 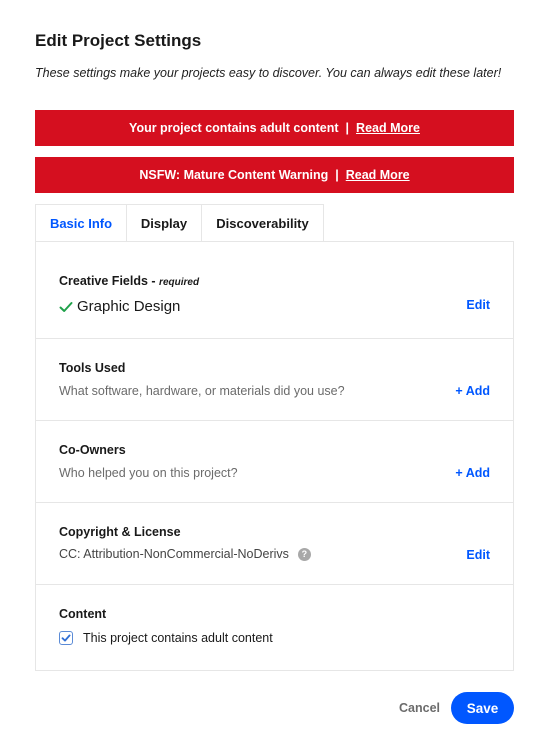 I want to click on adult-content-checkbox-row: This project contains adult content, so click(x=166, y=638).